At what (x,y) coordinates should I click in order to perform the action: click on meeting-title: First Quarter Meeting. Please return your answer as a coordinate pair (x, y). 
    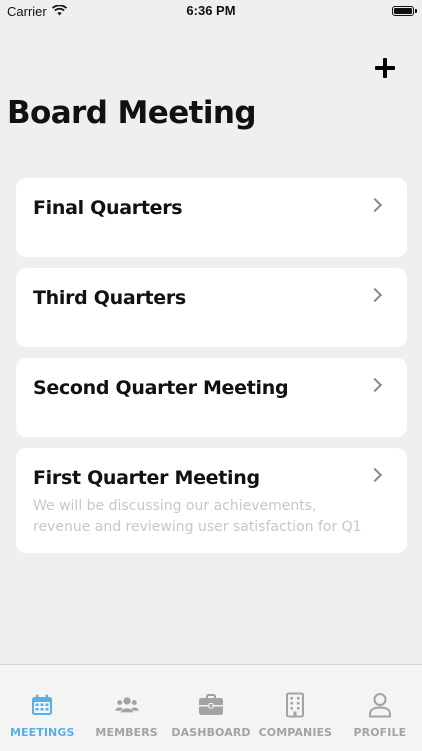
    Looking at the image, I should click on (146, 478).